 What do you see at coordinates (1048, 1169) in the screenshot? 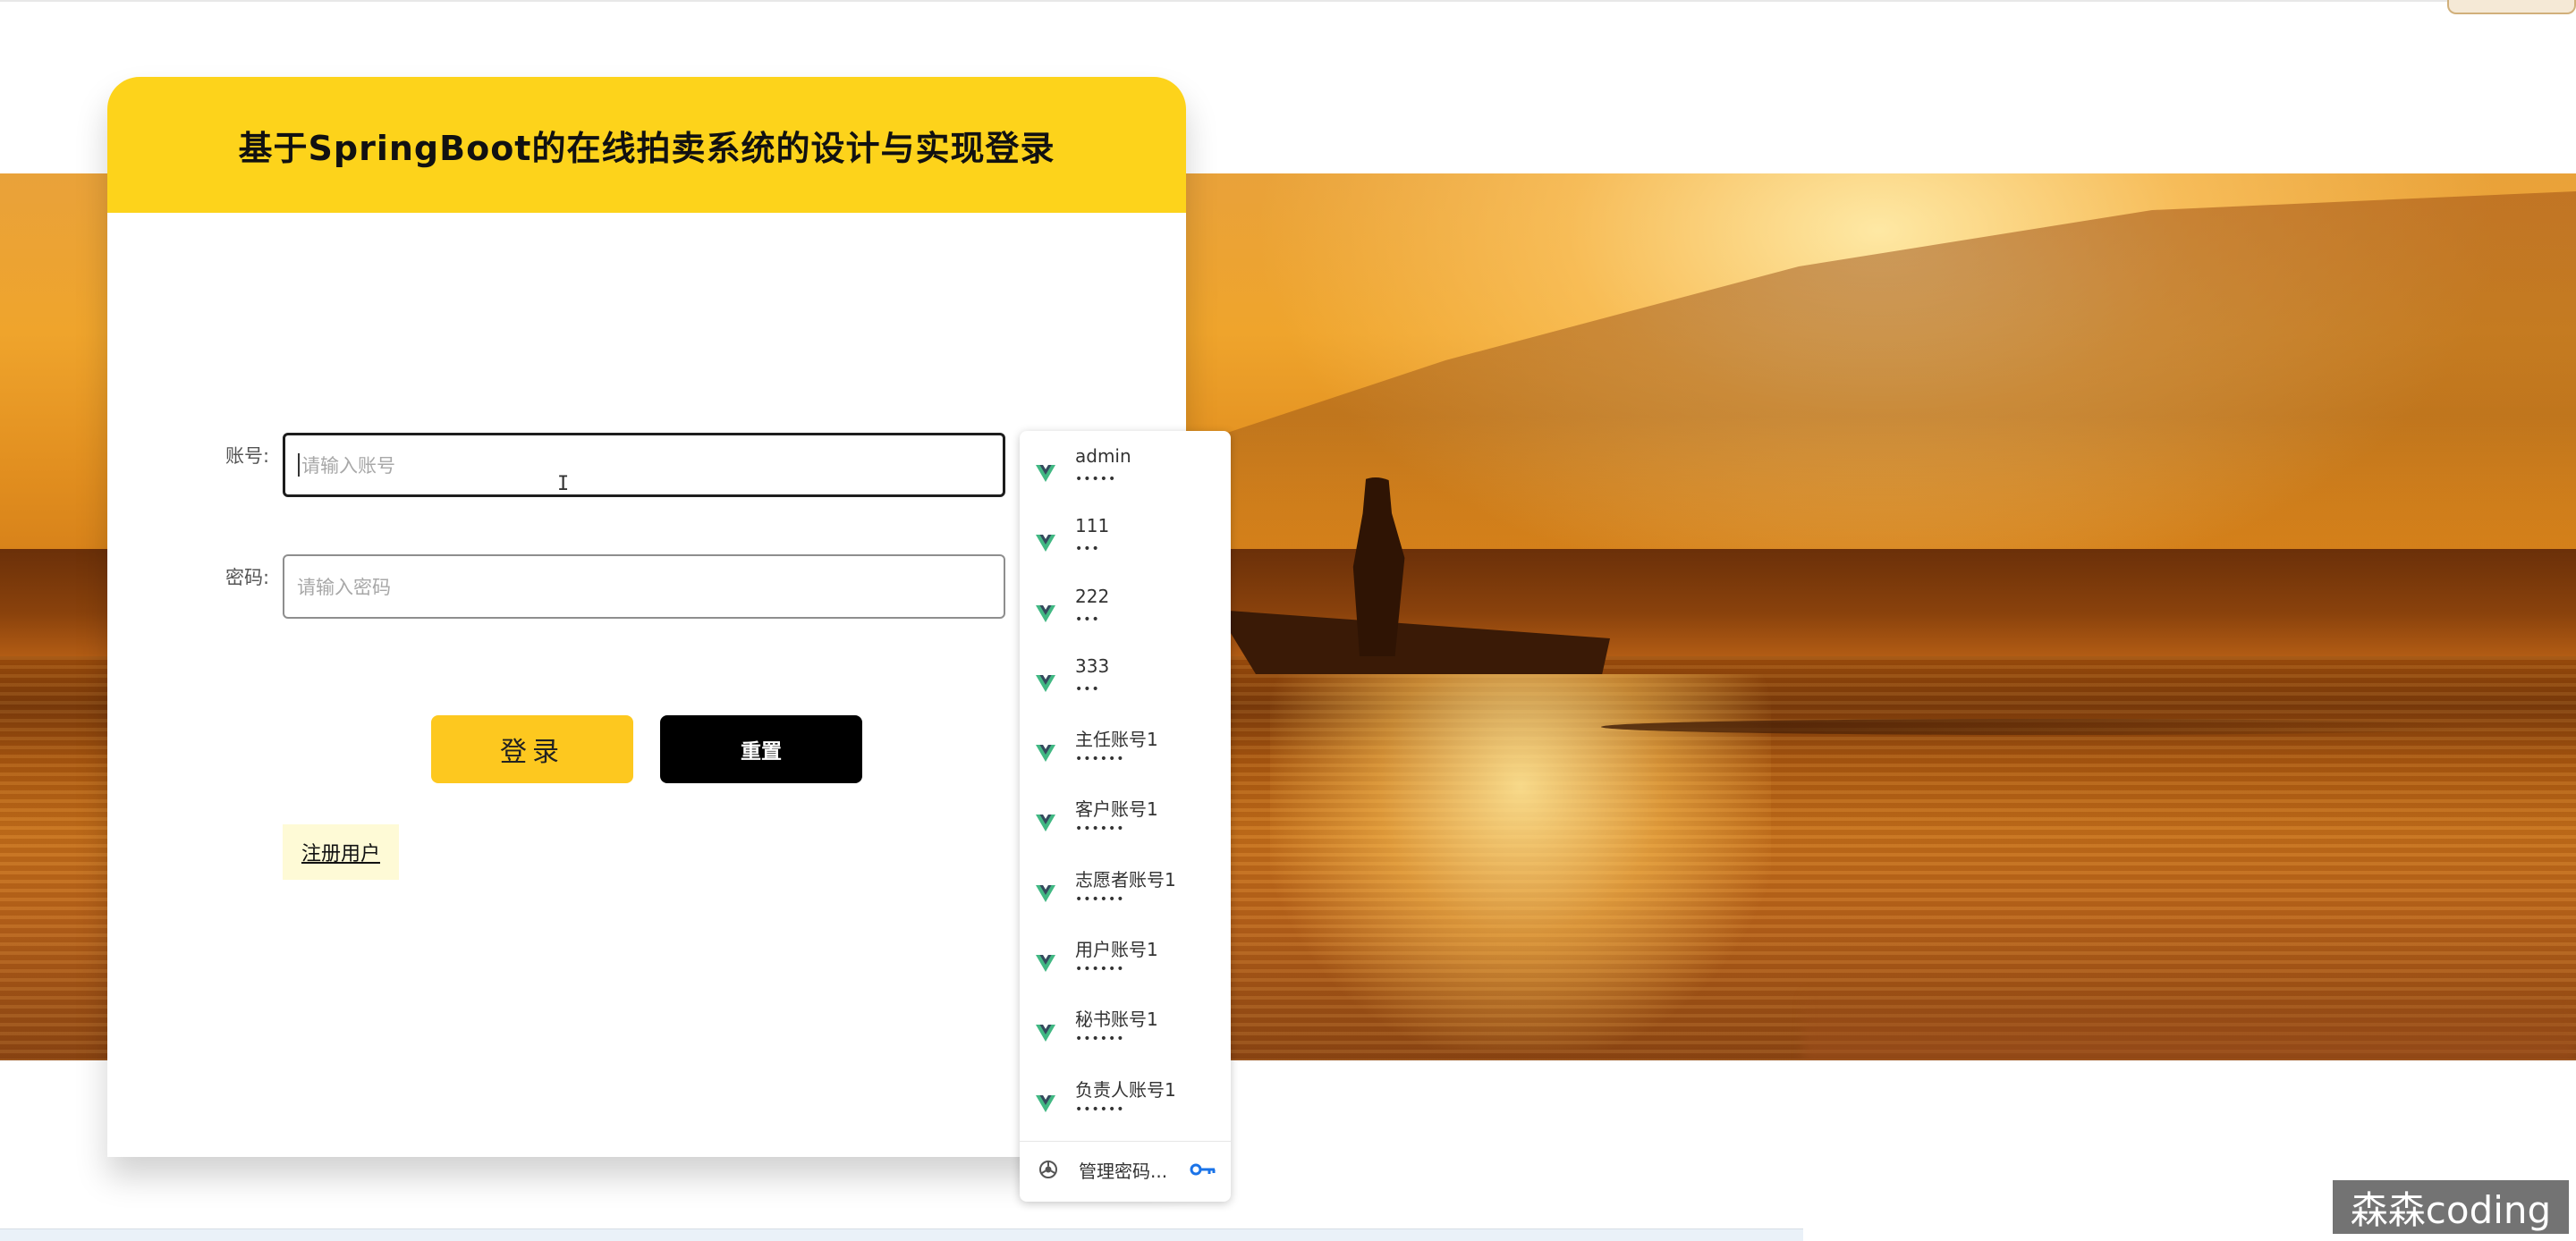
I see `chrome-icon` at bounding box center [1048, 1169].